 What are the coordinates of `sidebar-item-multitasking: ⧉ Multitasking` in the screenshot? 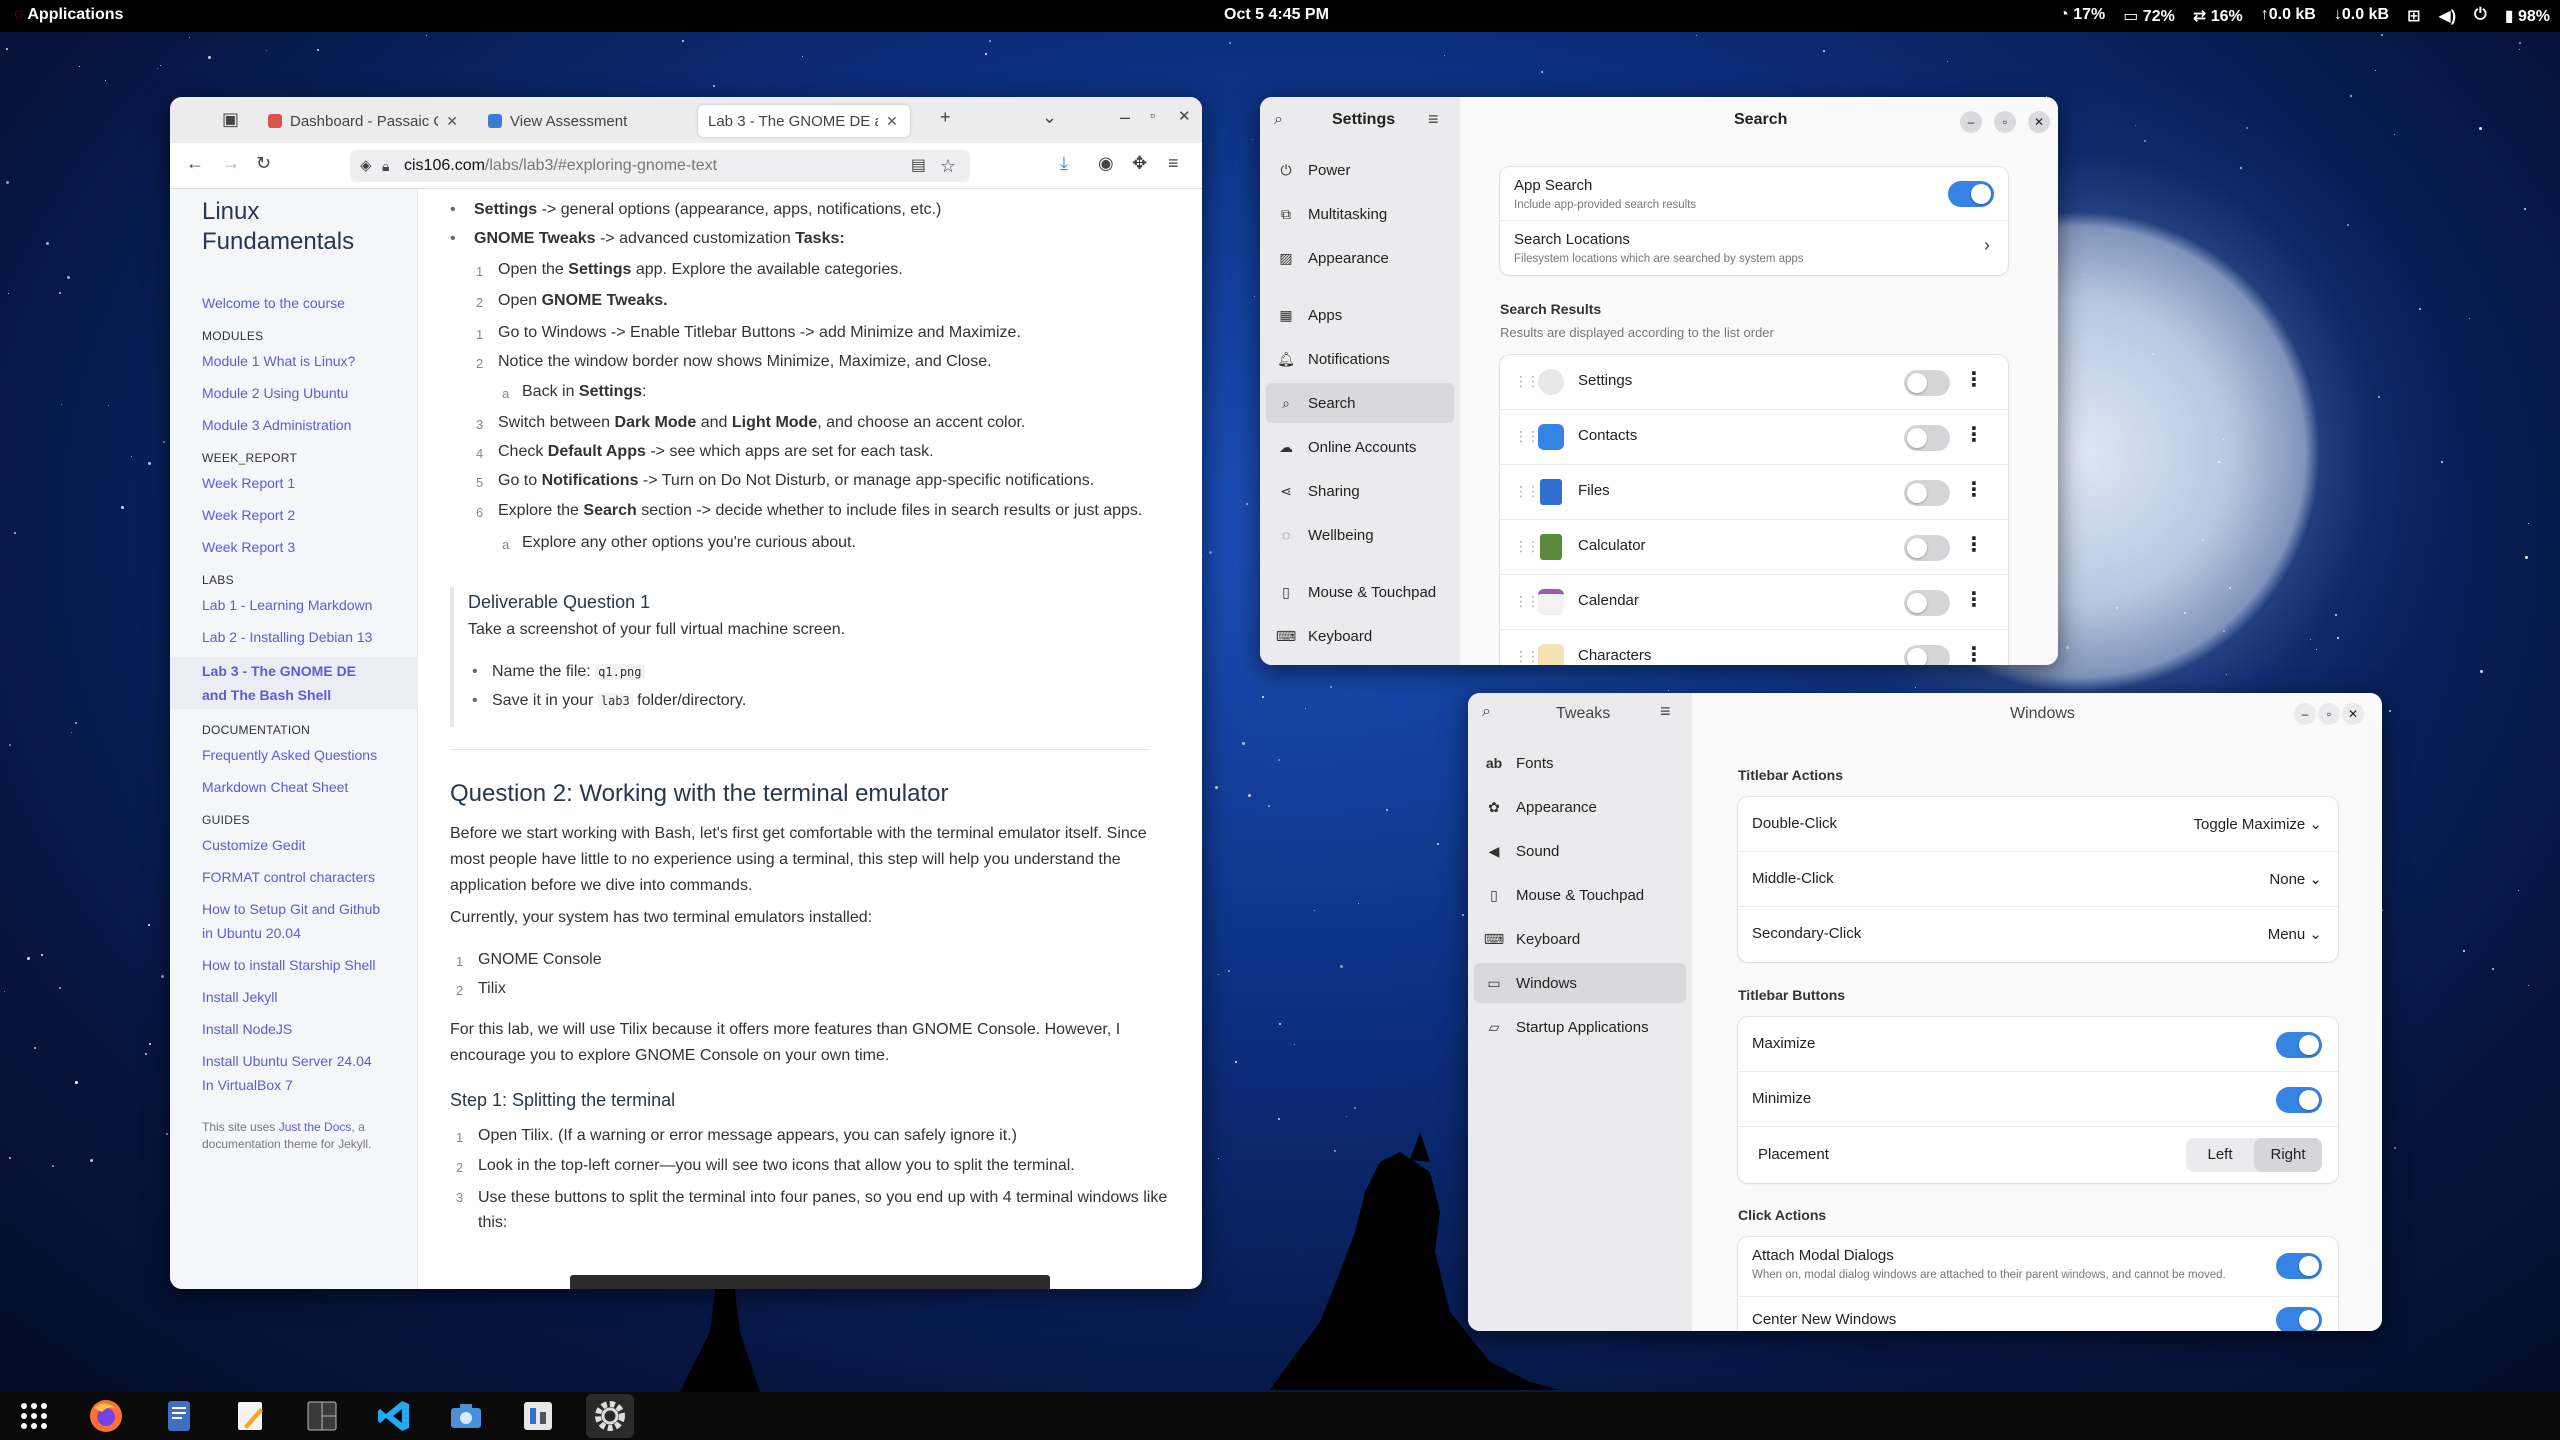 It's located at (1360, 214).